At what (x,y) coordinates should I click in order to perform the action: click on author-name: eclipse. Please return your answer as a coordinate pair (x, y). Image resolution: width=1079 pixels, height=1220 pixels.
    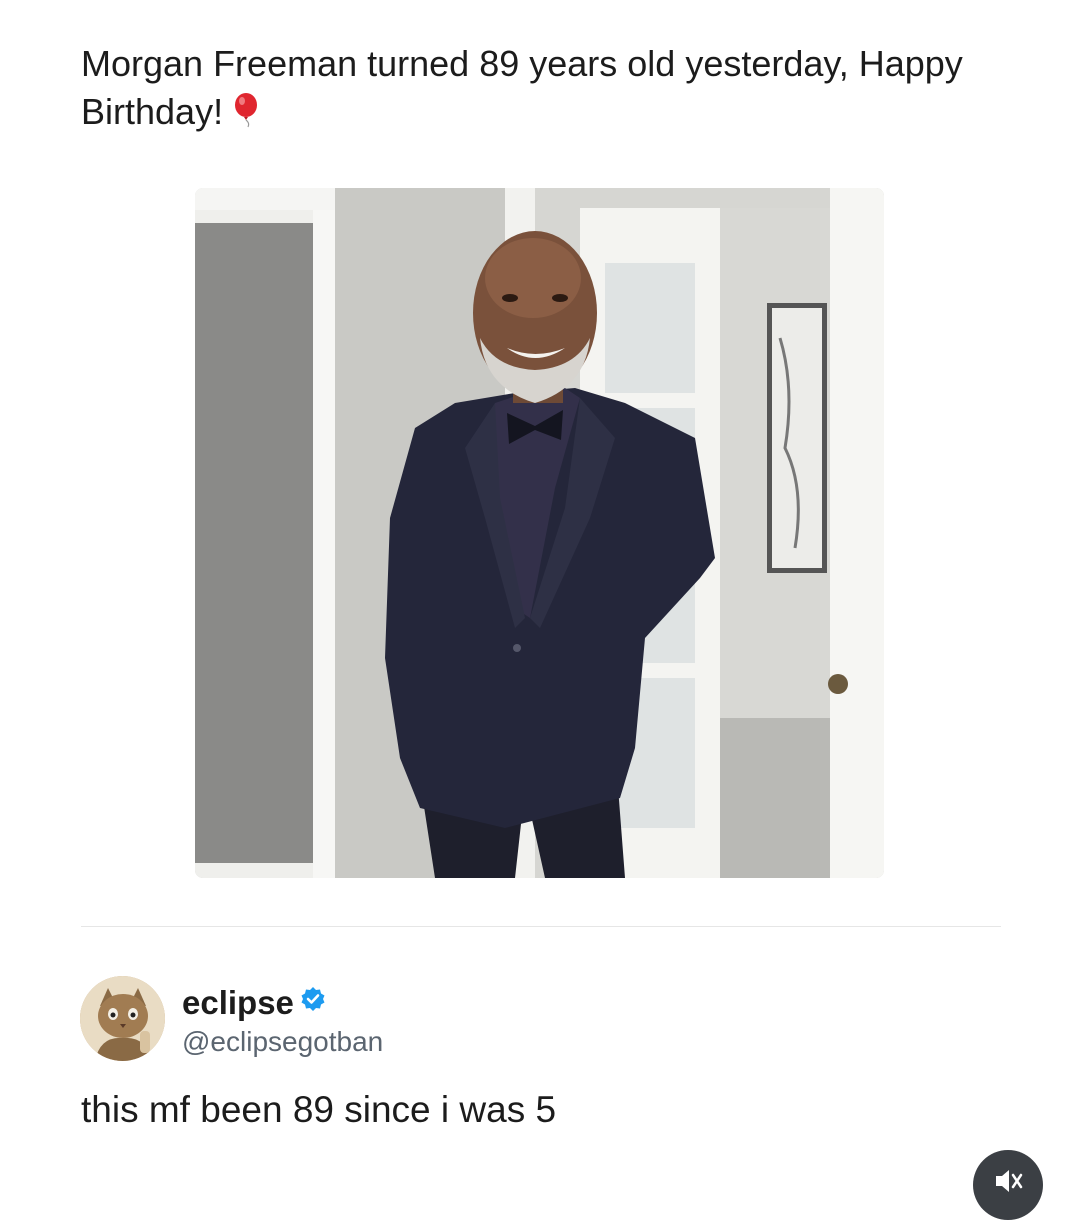
    Looking at the image, I should click on (238, 1002).